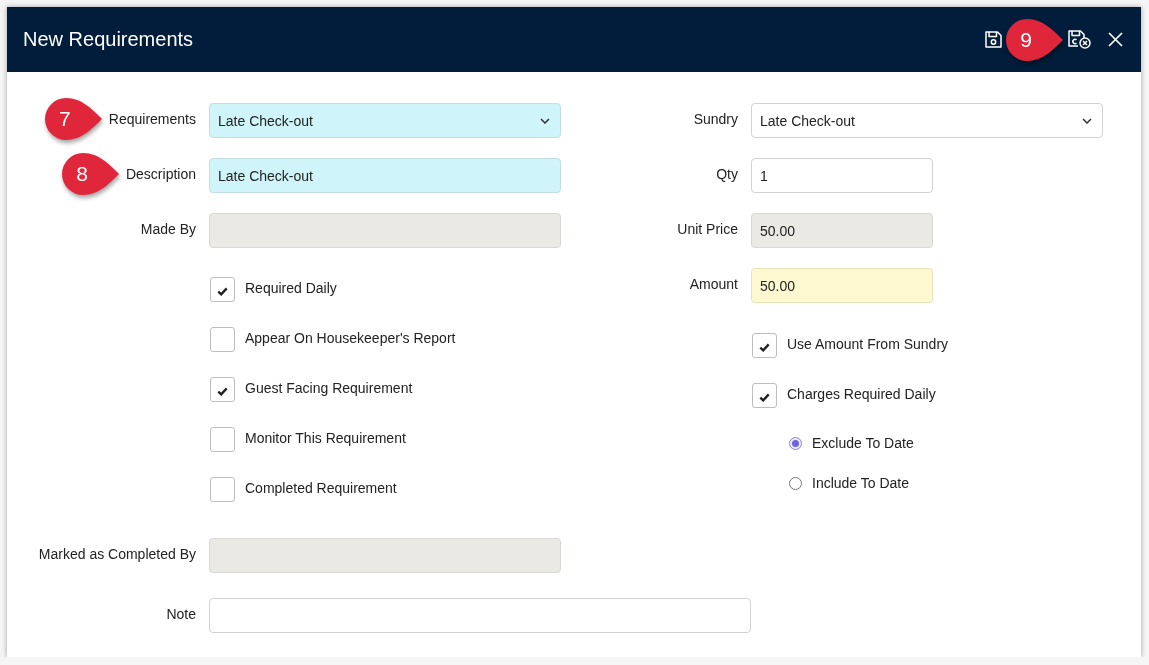 Image resolution: width=1149 pixels, height=665 pixels. Describe the element at coordinates (713, 283) in the screenshot. I see `field-label: Amount` at that location.